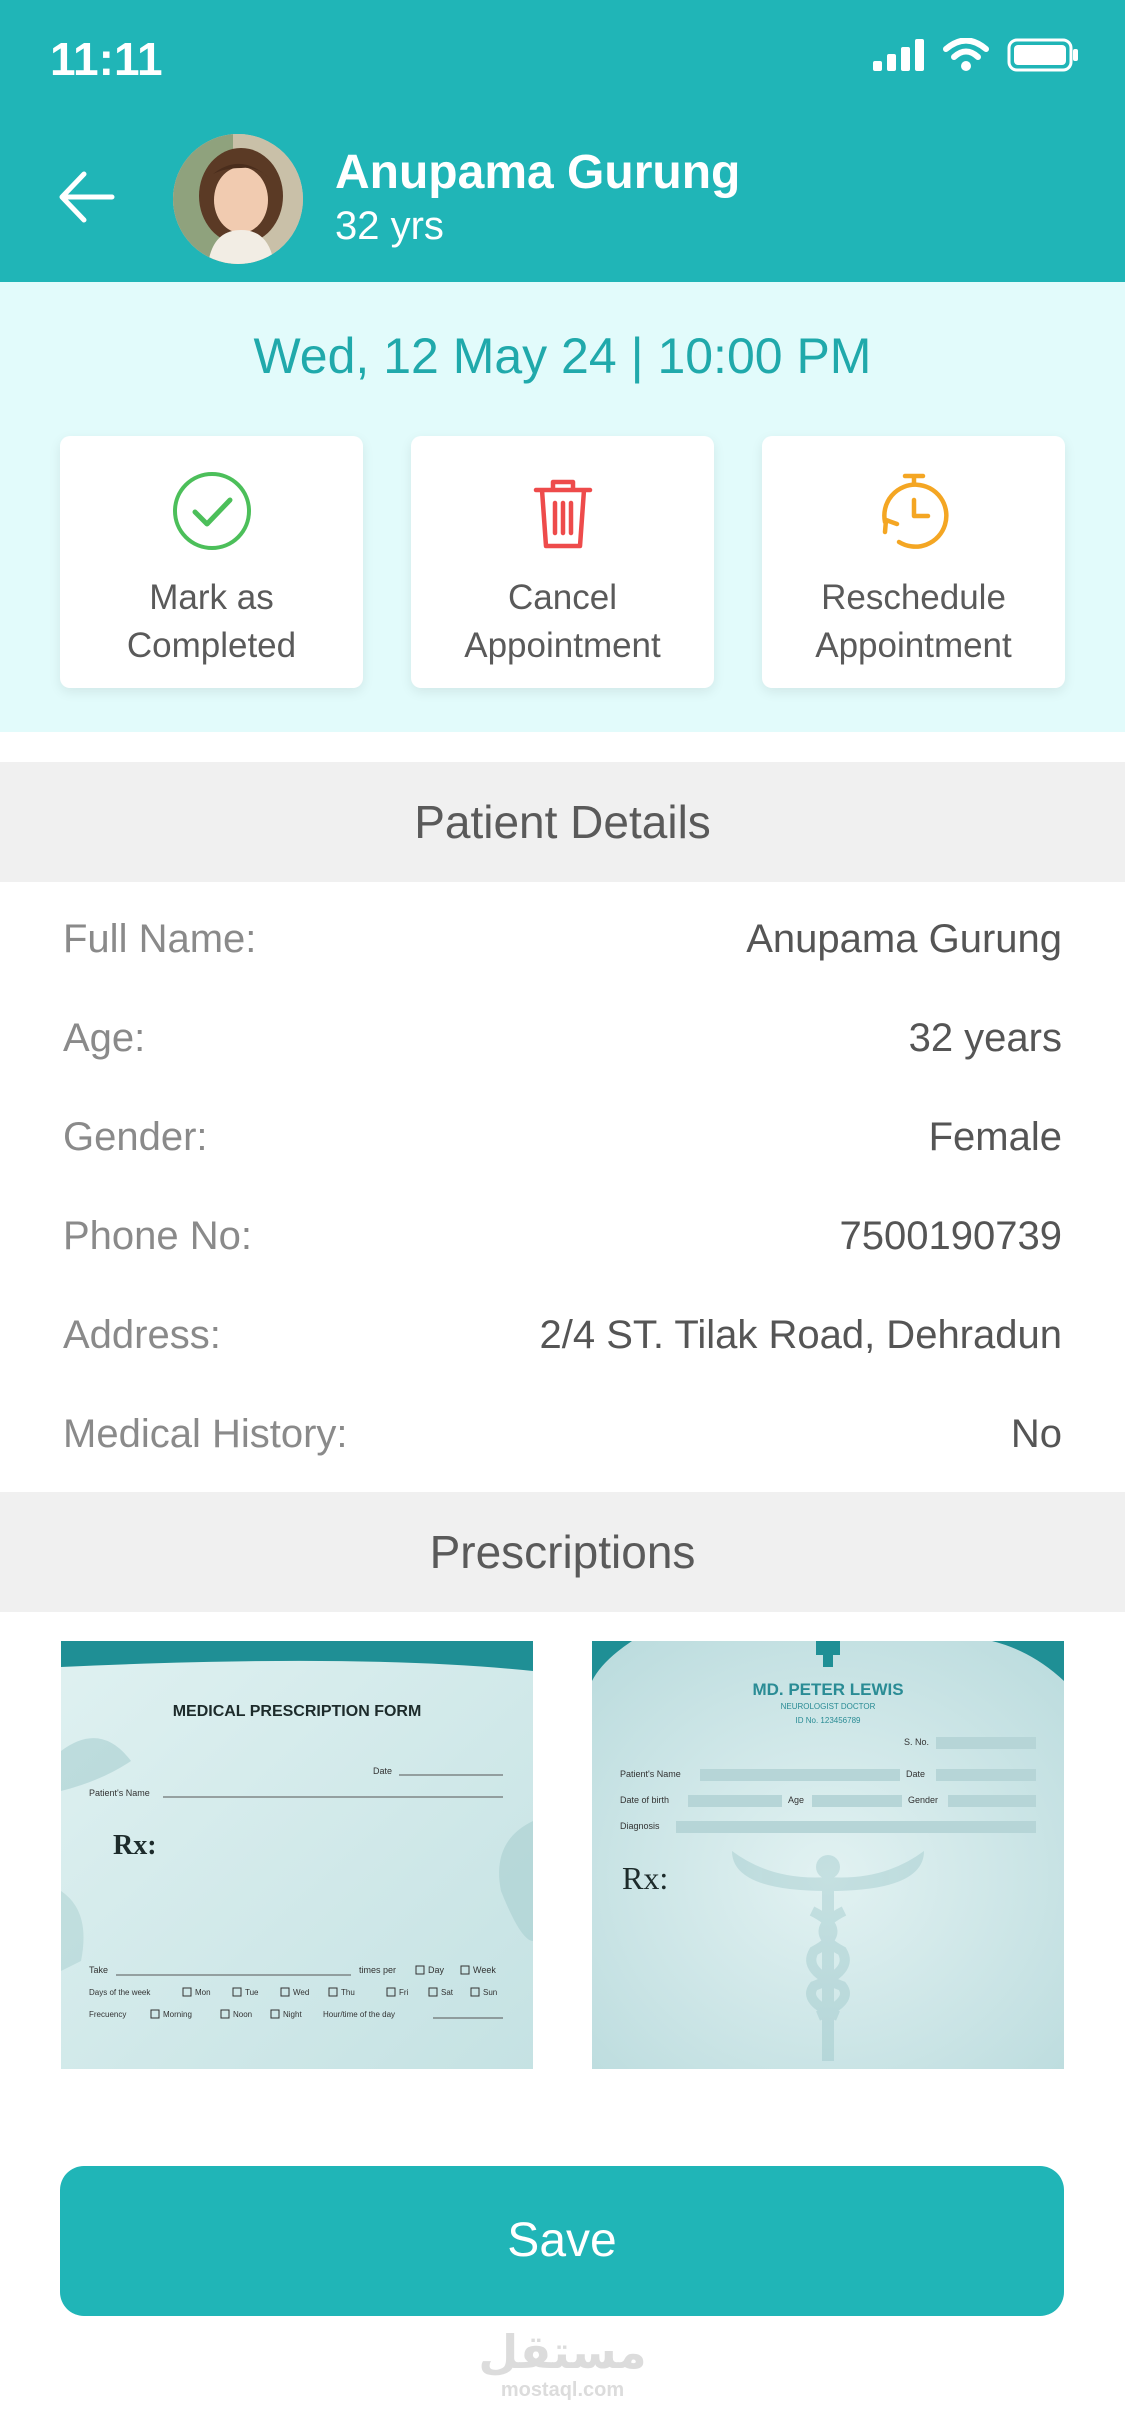 The height and width of the screenshot is (2436, 1125). What do you see at coordinates (1036, 1434) in the screenshot?
I see `detail-value: No` at bounding box center [1036, 1434].